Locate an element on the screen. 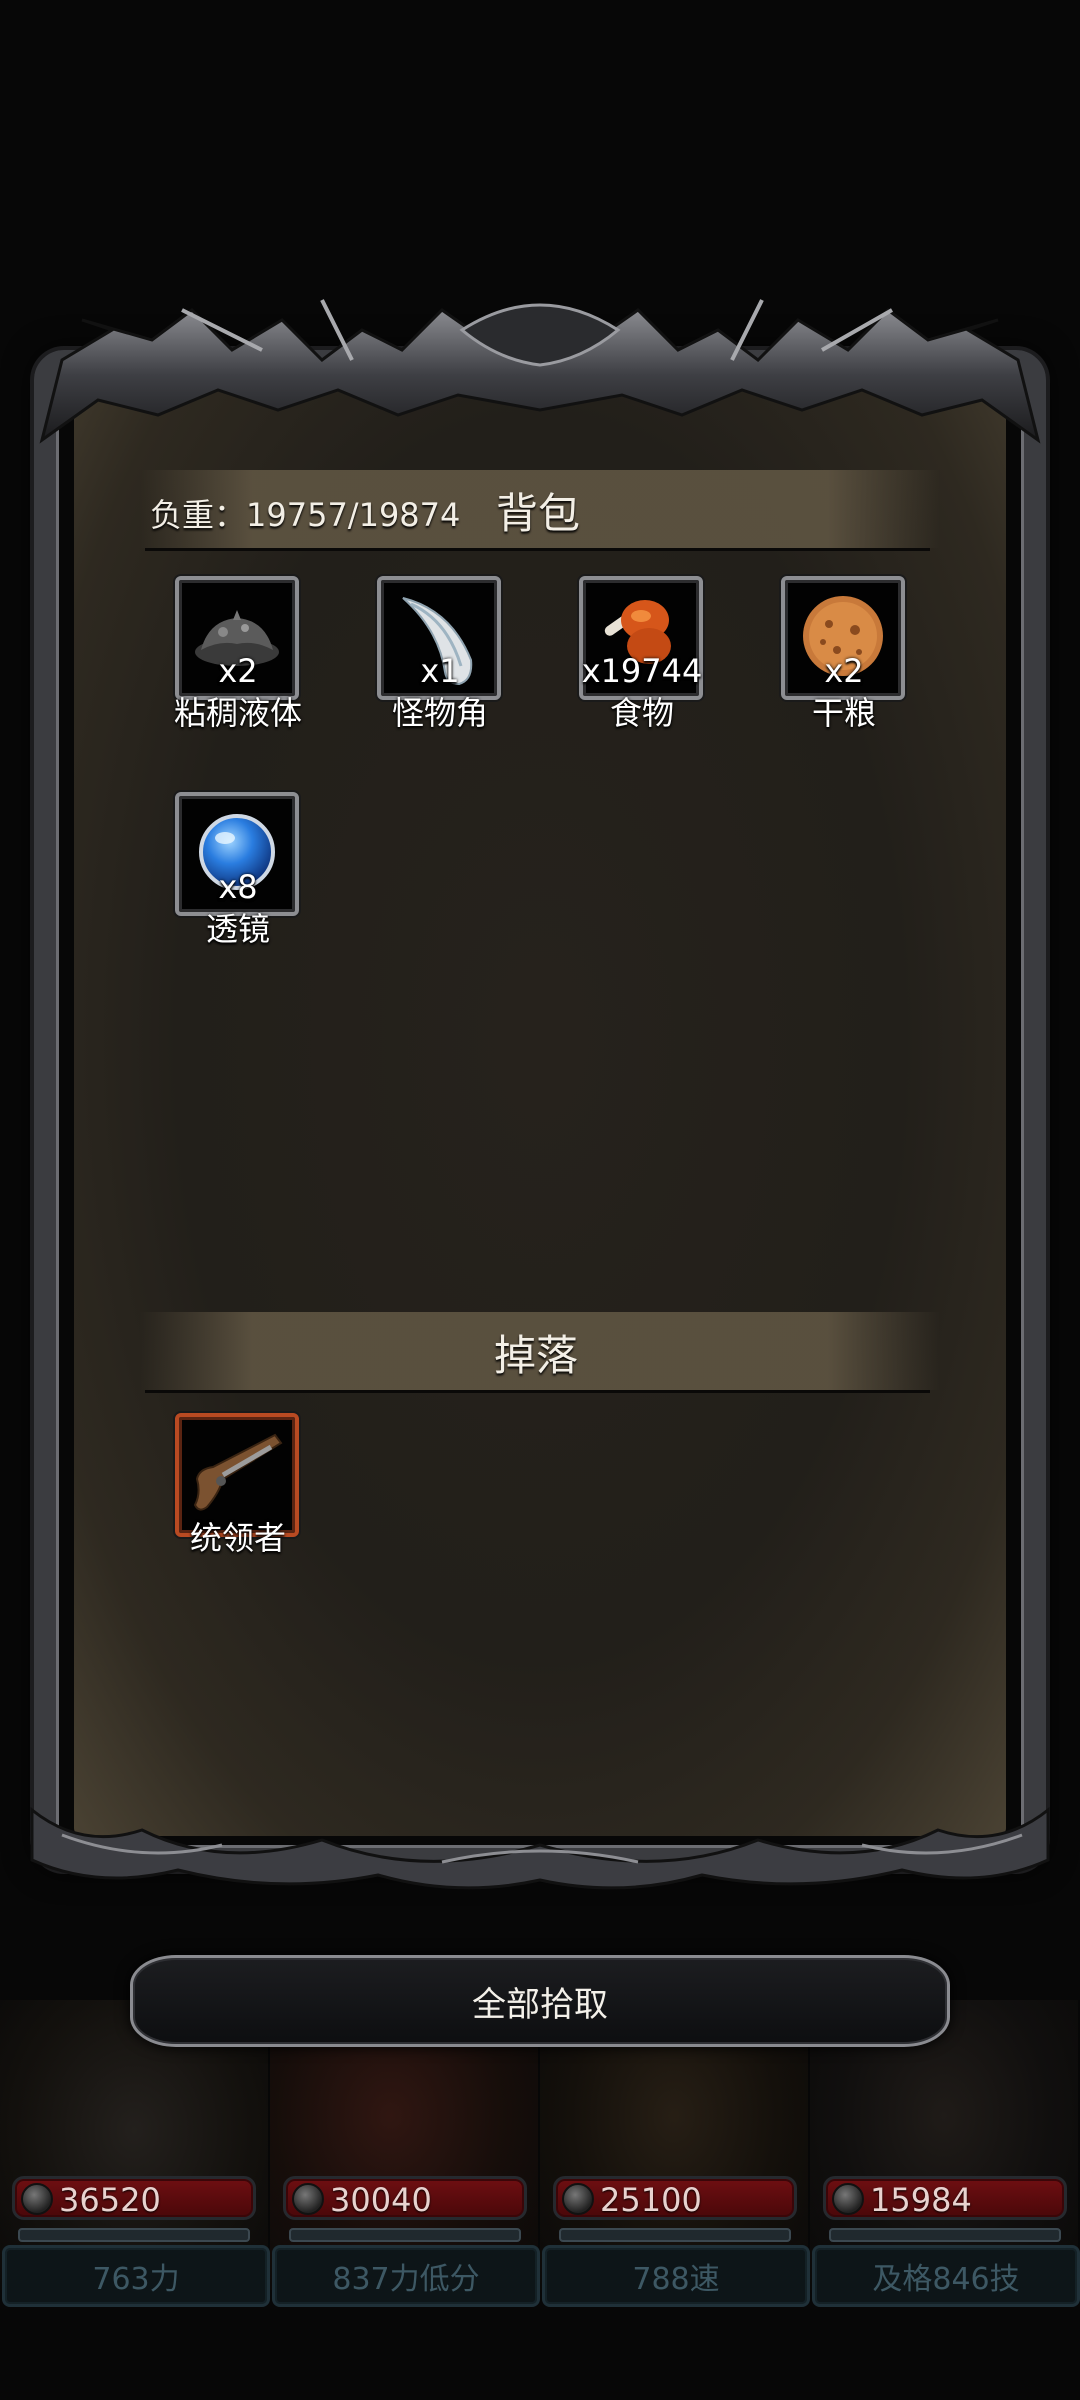 Image resolution: width=1080 pixels, height=2400 pixels. hero-stat-box: 837力低分 is located at coordinates (406, 2276).